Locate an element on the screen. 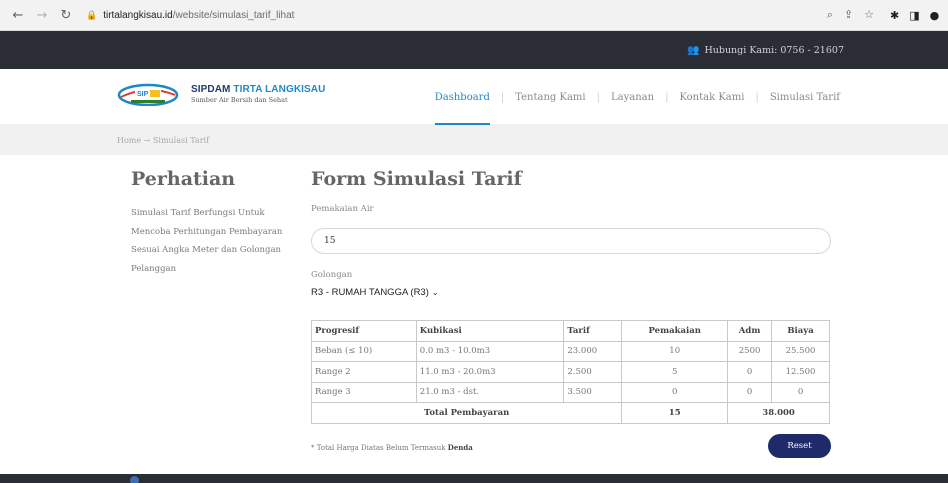 The image size is (948, 483). url-path: /website/simulasi_tarif_lihat is located at coordinates (233, 15).